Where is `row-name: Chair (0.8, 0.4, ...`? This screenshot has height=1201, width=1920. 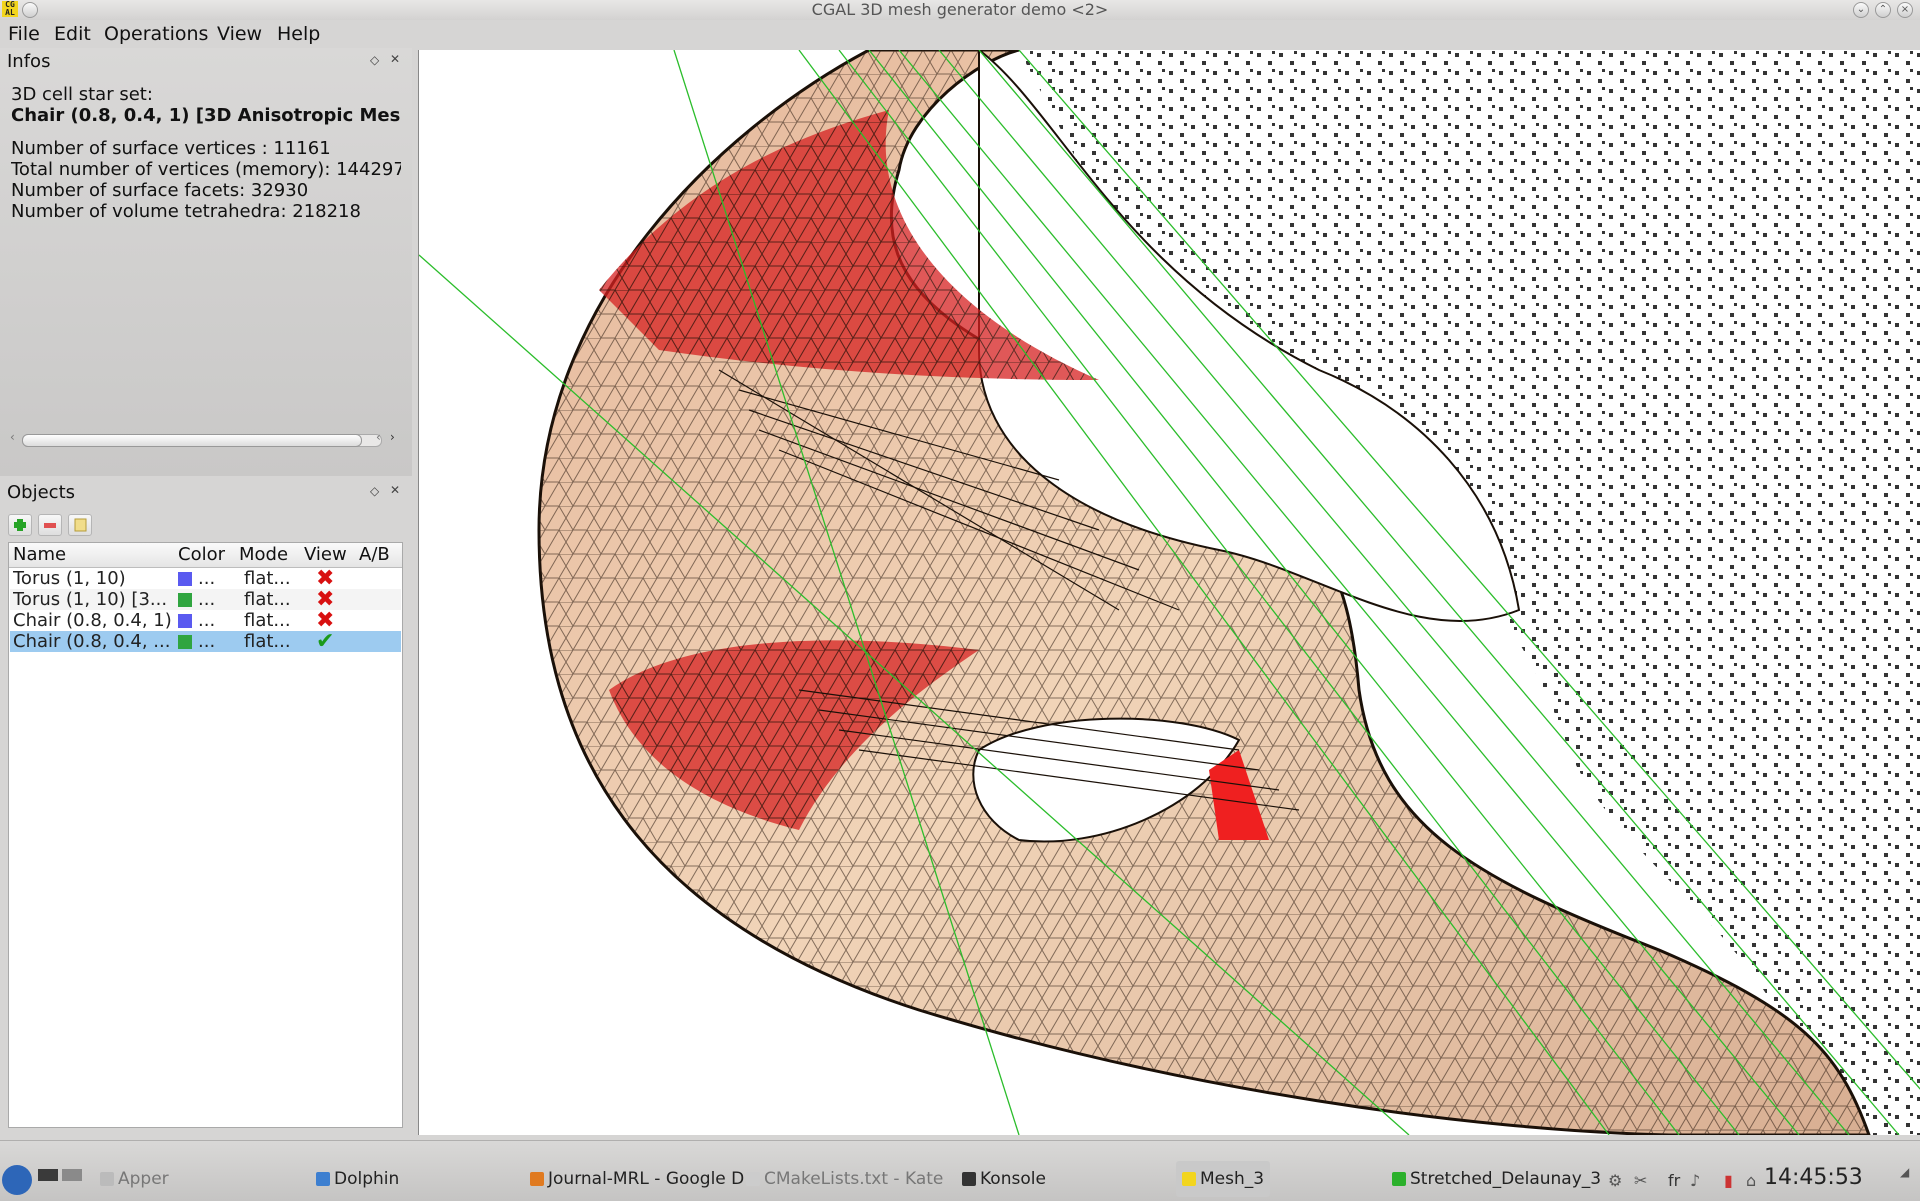
row-name: Chair (0.8, 0.4, ... is located at coordinates (92, 641).